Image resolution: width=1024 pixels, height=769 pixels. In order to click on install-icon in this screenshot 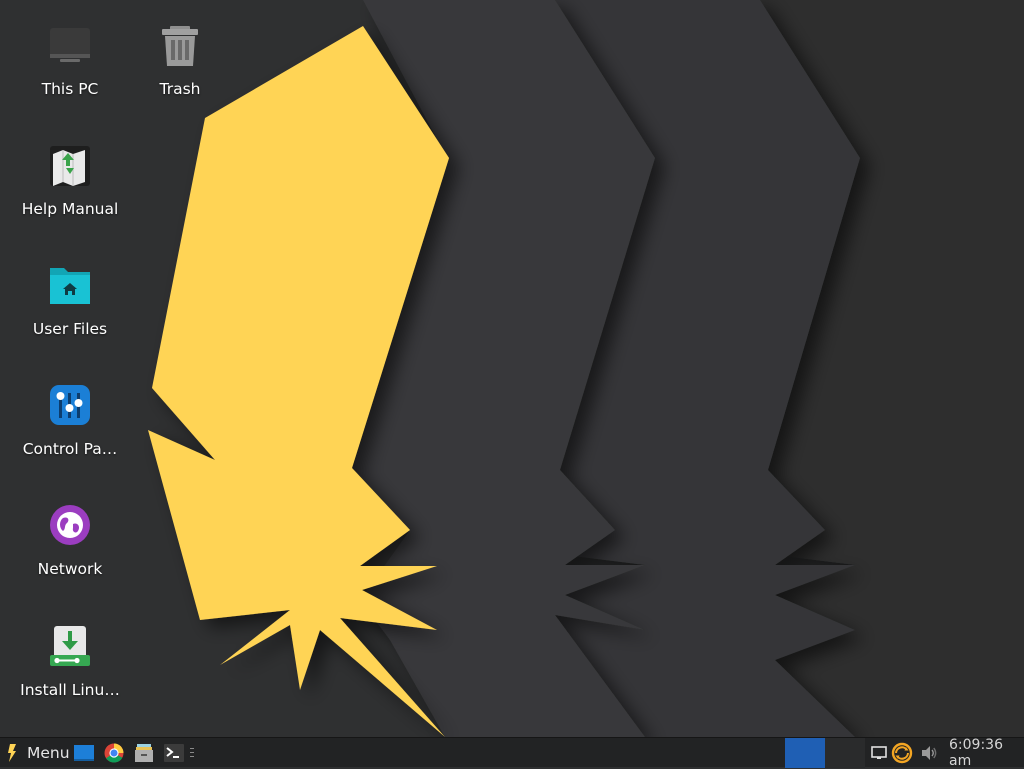, I will do `click(70, 646)`.